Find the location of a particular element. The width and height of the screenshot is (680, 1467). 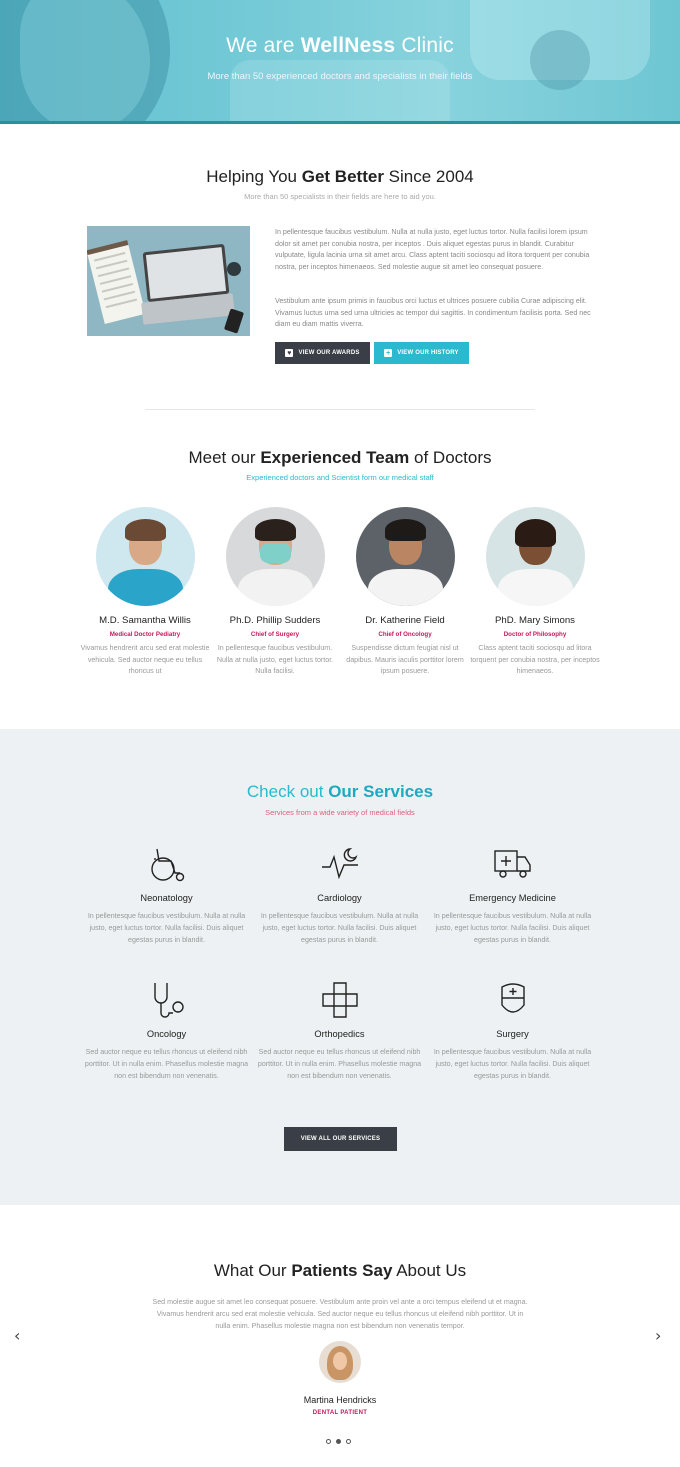

service-name: Emergency Medicine is located at coordinates (512, 898).